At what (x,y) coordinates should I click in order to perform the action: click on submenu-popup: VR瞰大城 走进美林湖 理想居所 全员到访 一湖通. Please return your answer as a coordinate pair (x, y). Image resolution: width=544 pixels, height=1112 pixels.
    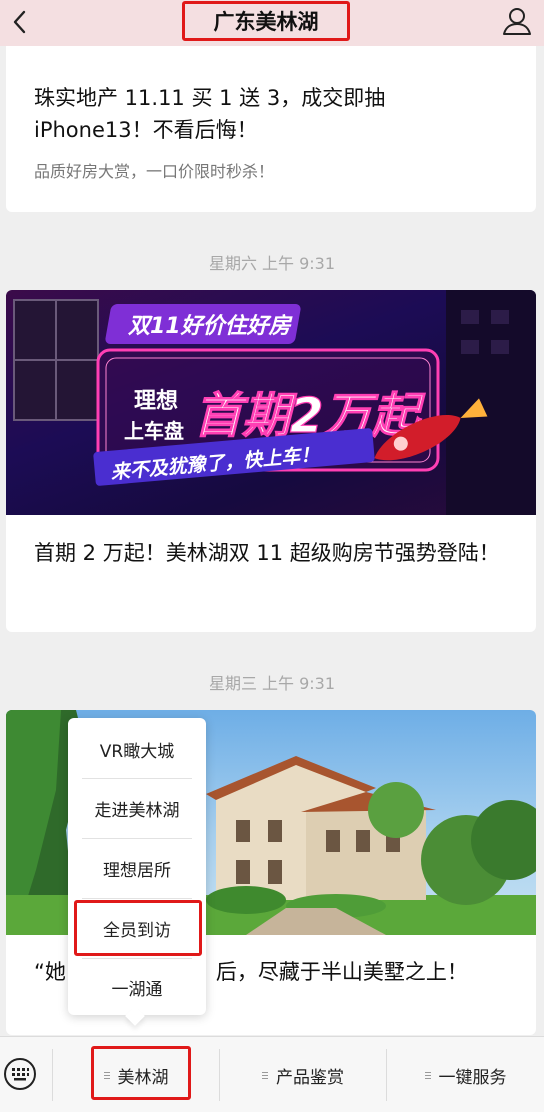
    Looking at the image, I should click on (137, 866).